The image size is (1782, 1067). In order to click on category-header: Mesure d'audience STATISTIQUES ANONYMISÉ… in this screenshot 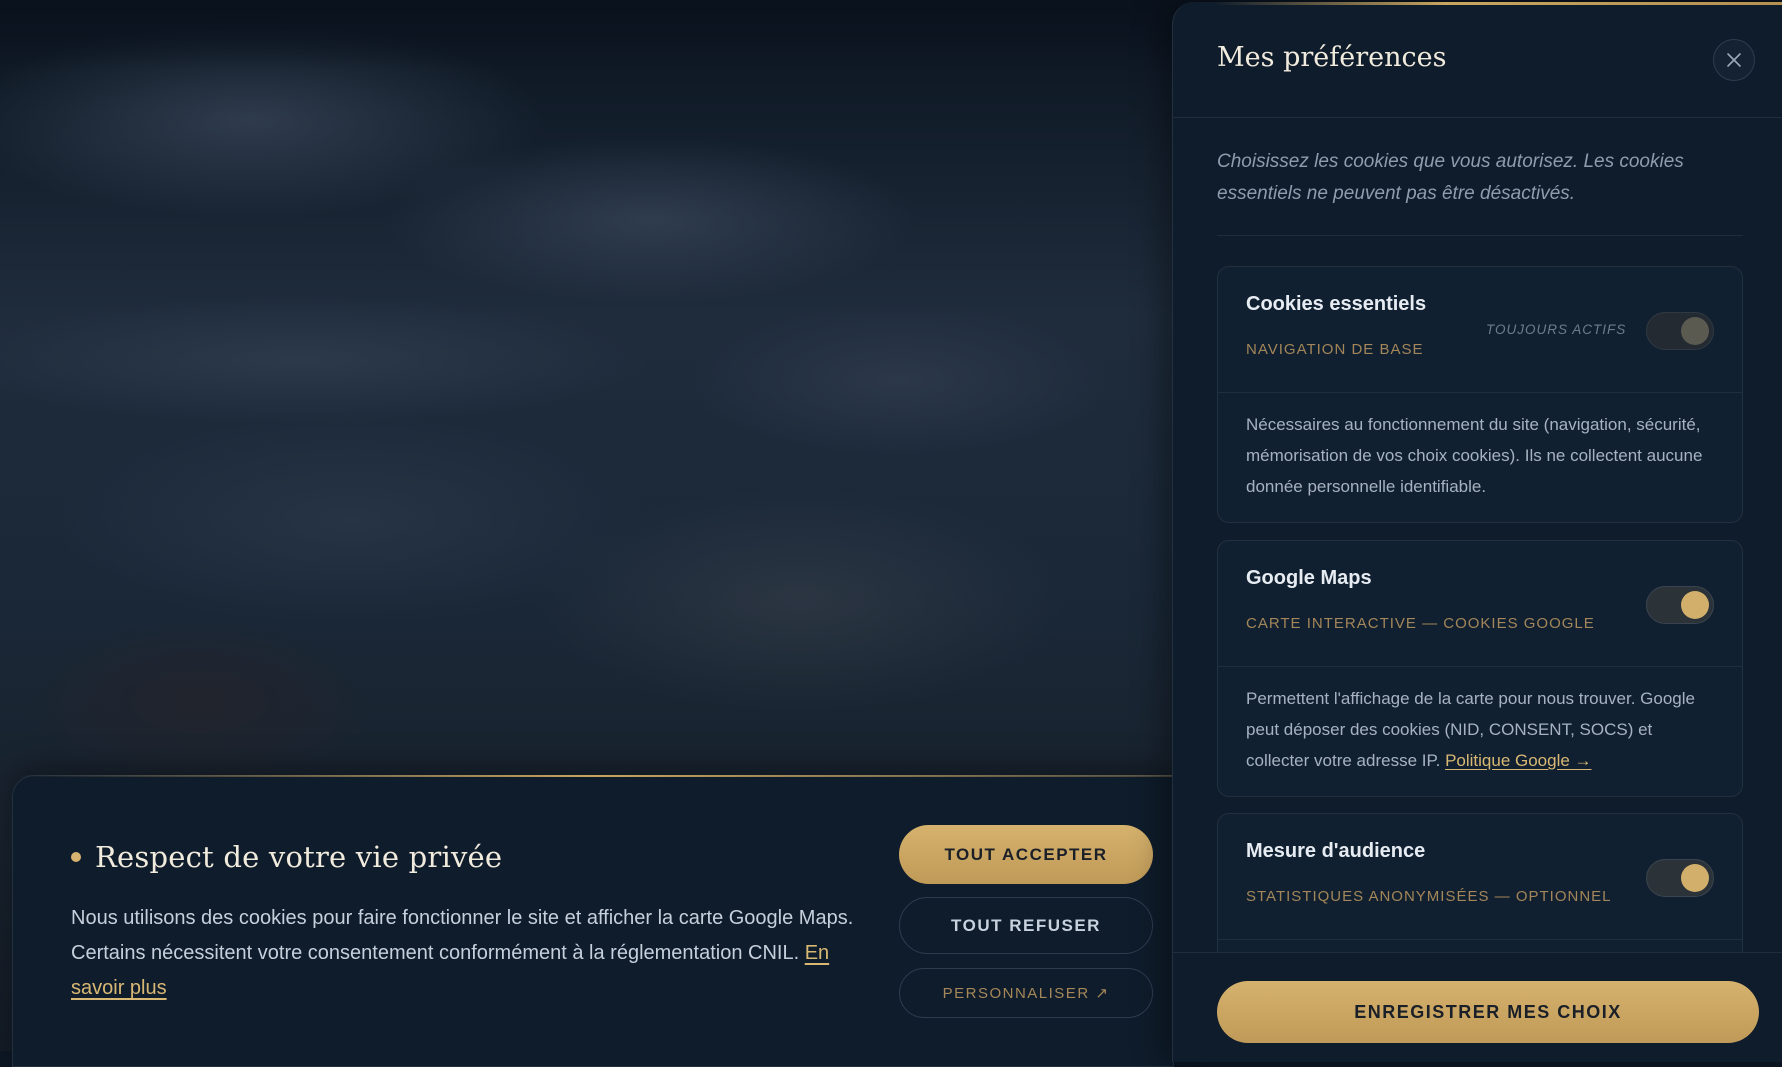, I will do `click(1480, 877)`.